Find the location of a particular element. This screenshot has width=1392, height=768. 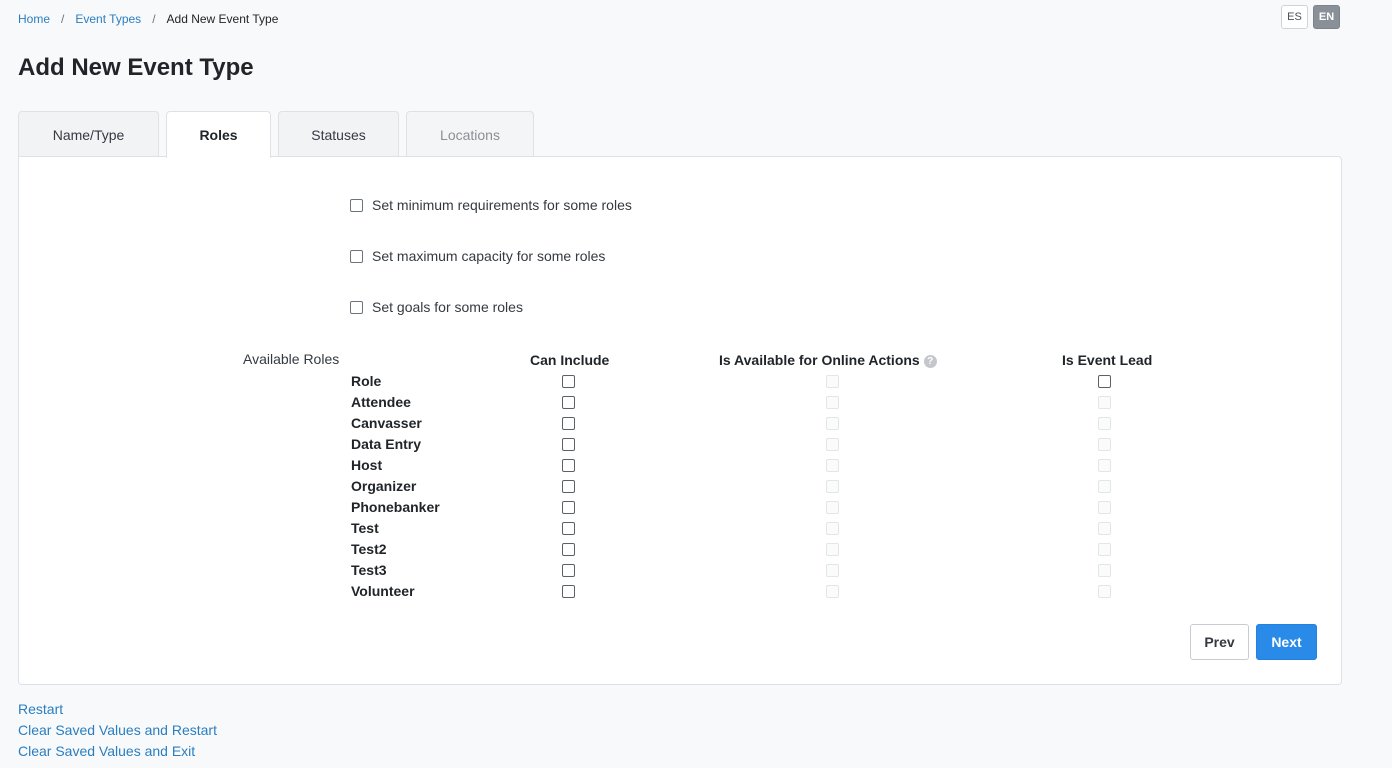

table-row: Host is located at coordinates (680, 466).